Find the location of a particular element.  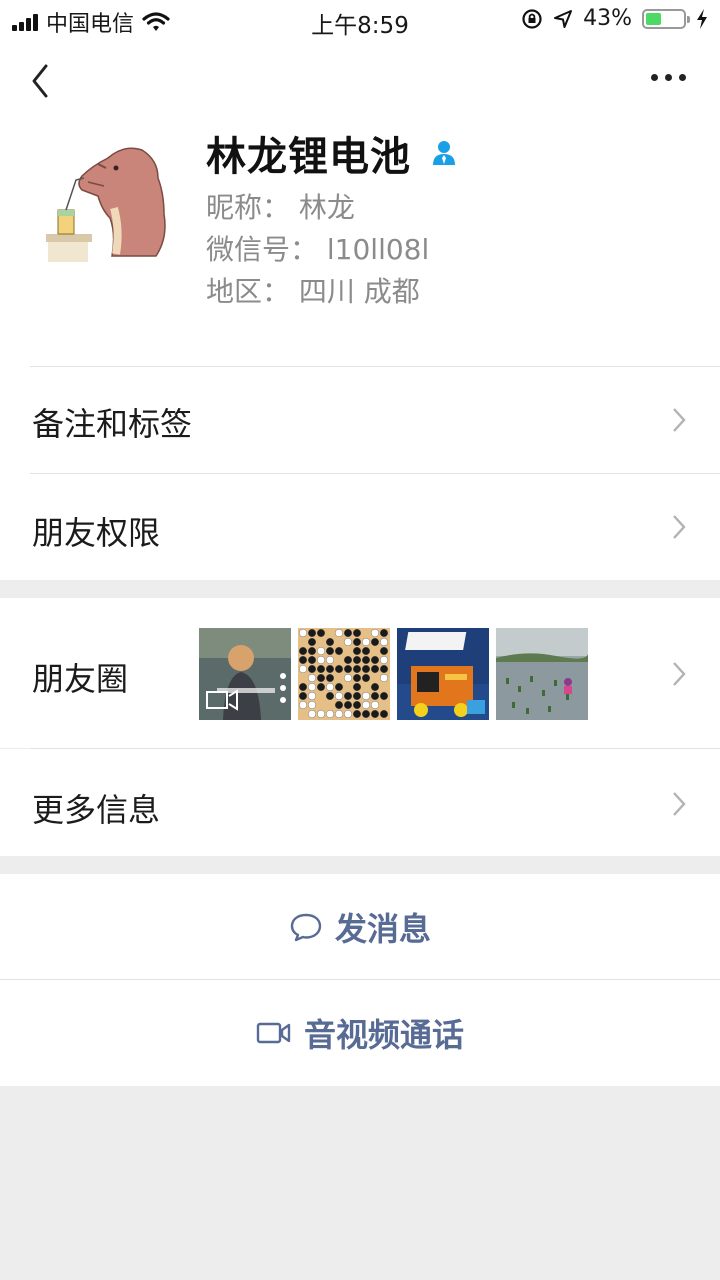

nav-bar is located at coordinates (360, 80).